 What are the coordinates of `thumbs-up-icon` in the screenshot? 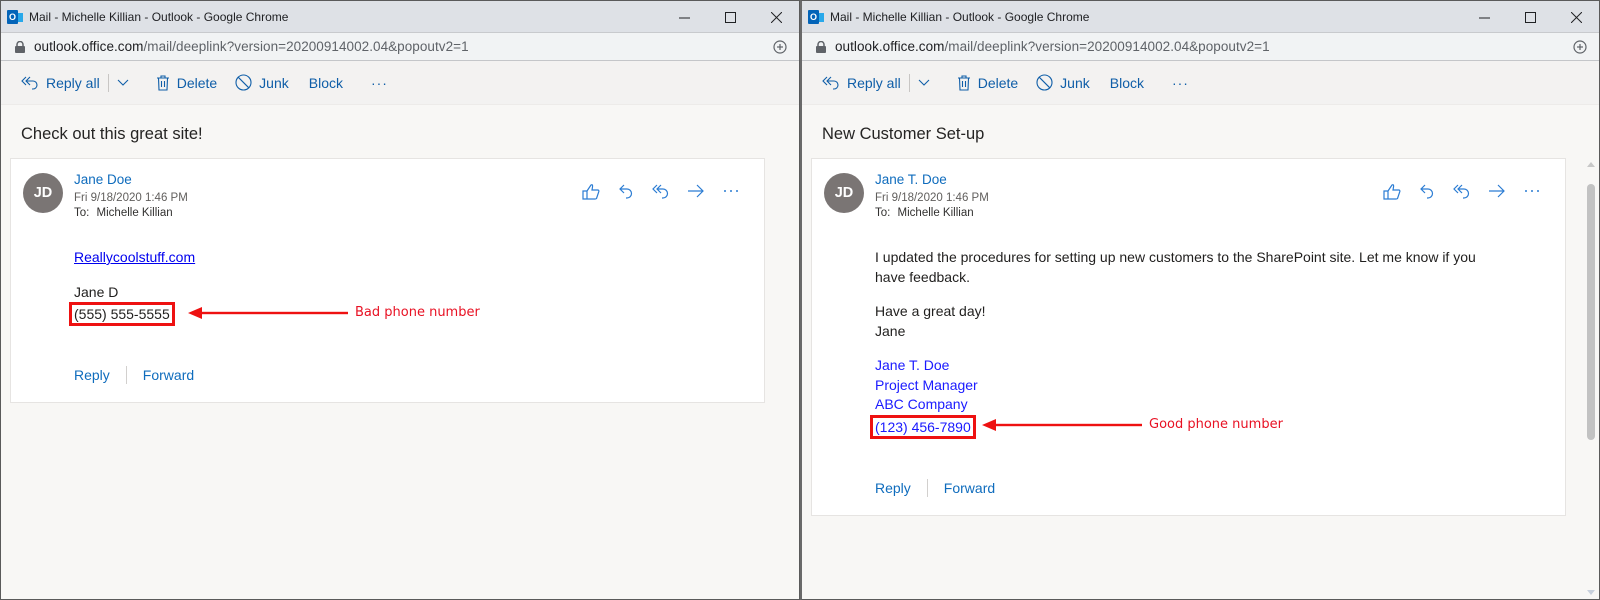 It's located at (590, 191).